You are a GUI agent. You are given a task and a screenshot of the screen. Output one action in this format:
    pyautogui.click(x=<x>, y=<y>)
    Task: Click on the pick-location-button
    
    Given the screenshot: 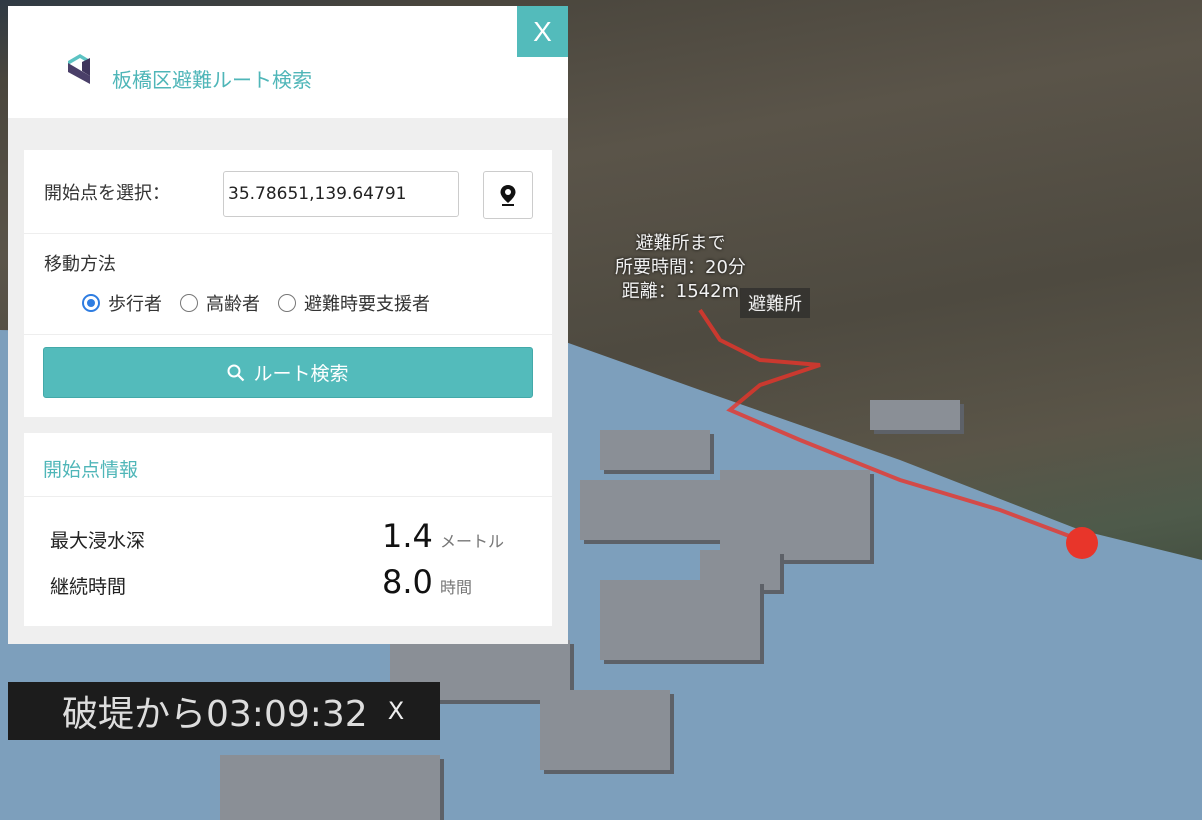 What is the action you would take?
    pyautogui.click(x=508, y=195)
    